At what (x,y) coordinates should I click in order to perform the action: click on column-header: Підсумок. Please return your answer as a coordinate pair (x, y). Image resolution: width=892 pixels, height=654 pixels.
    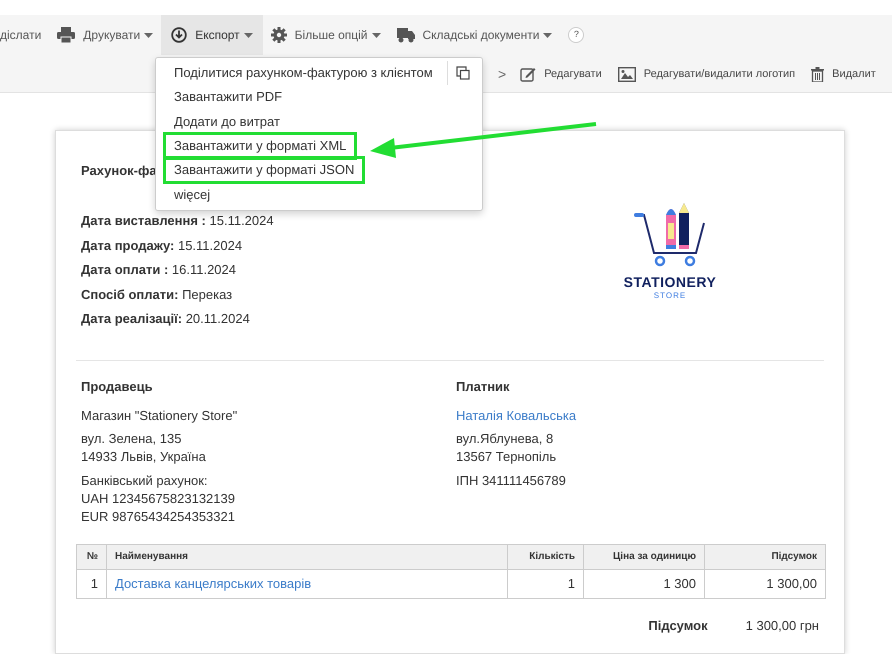
    Looking at the image, I should click on (765, 556).